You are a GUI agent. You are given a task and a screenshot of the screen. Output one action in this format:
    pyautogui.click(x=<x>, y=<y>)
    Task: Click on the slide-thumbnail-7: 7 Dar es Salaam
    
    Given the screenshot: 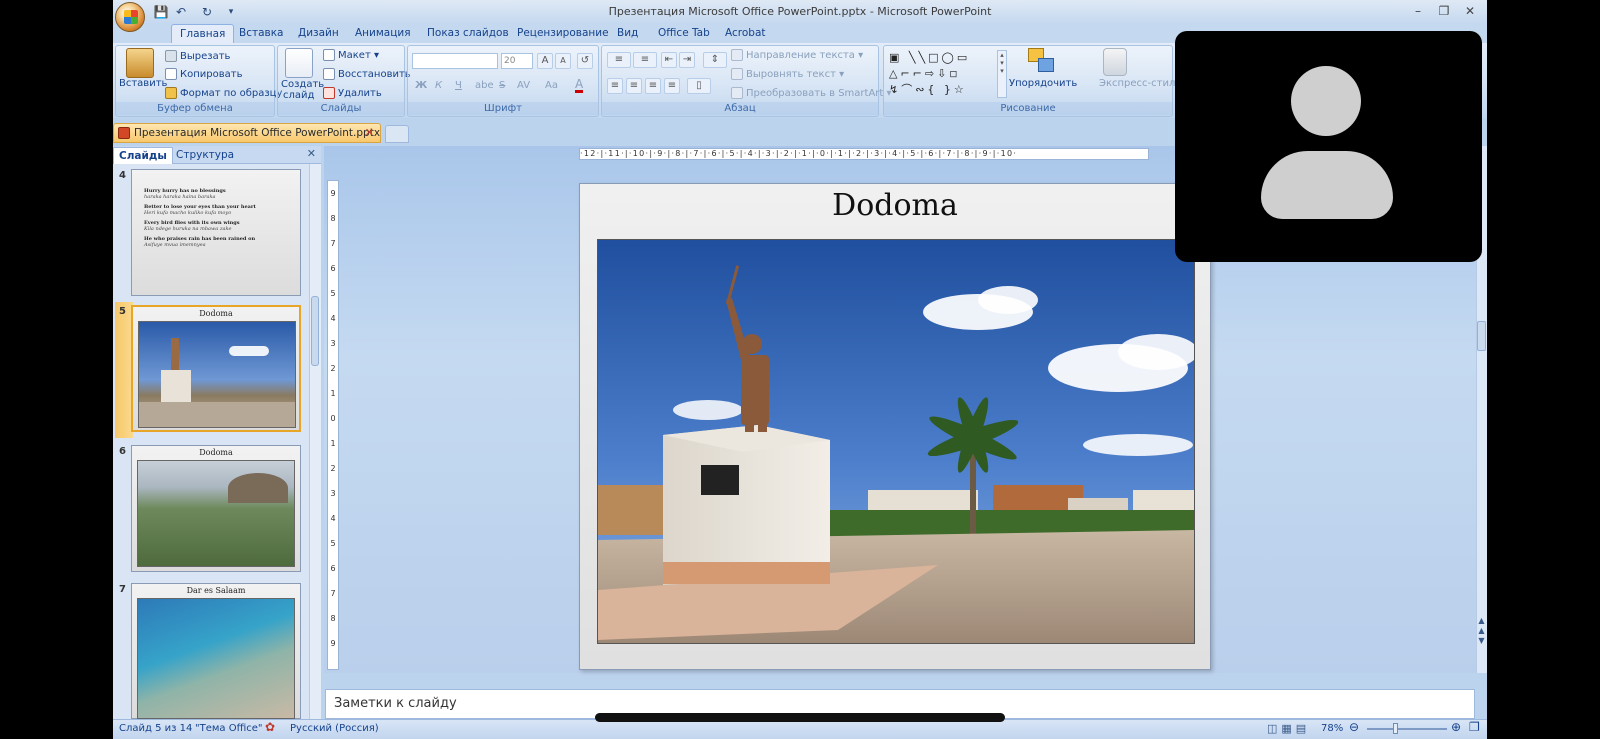 What is the action you would take?
    pyautogui.click(x=208, y=650)
    